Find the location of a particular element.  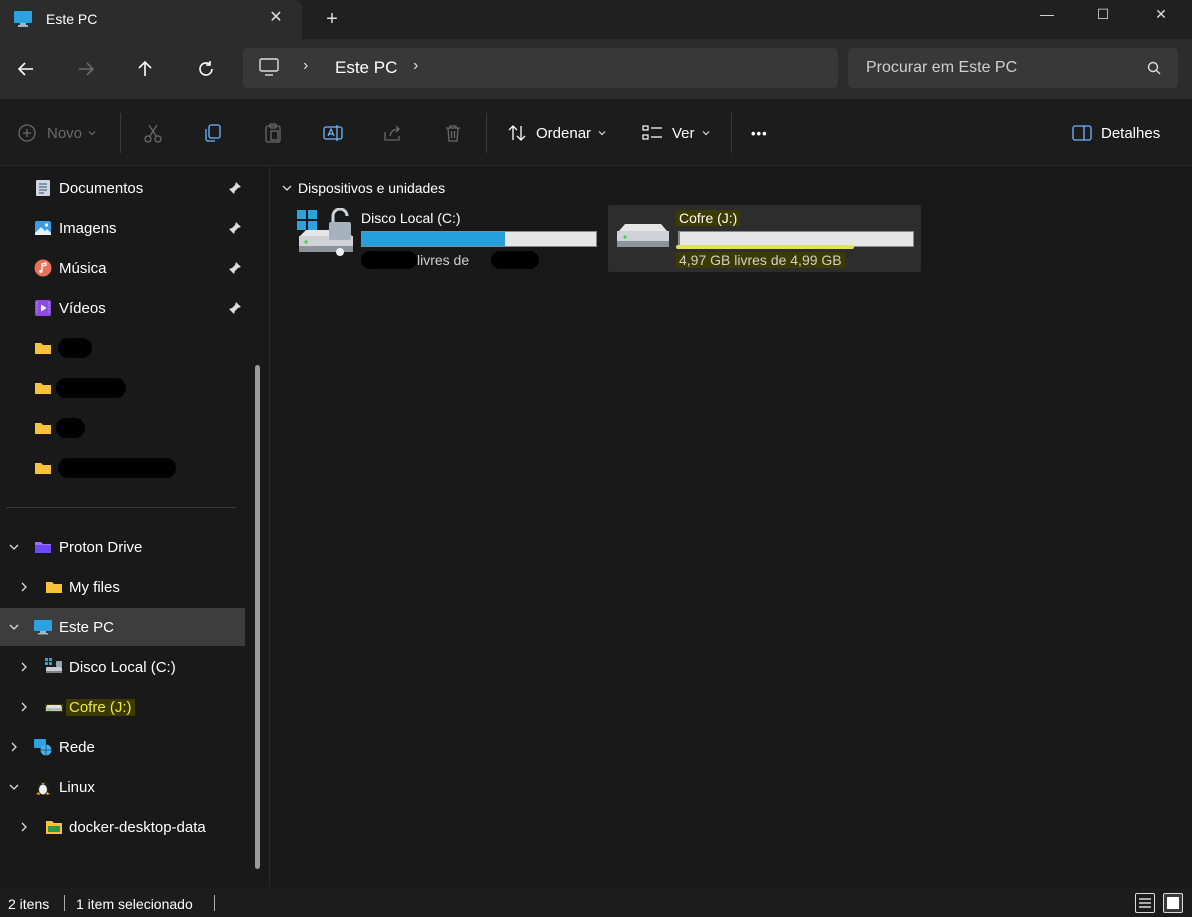

up-icon is located at coordinates (145, 69).